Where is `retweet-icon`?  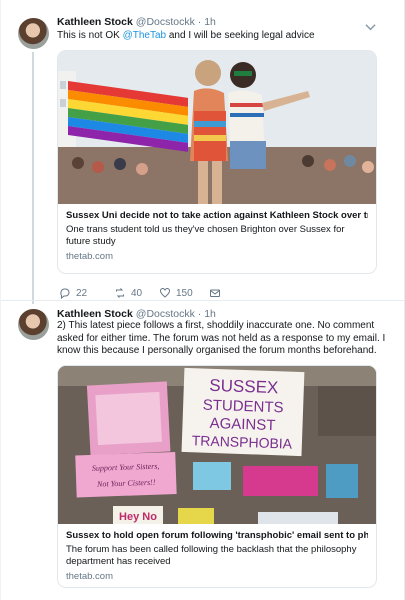 retweet-icon is located at coordinates (120, 293).